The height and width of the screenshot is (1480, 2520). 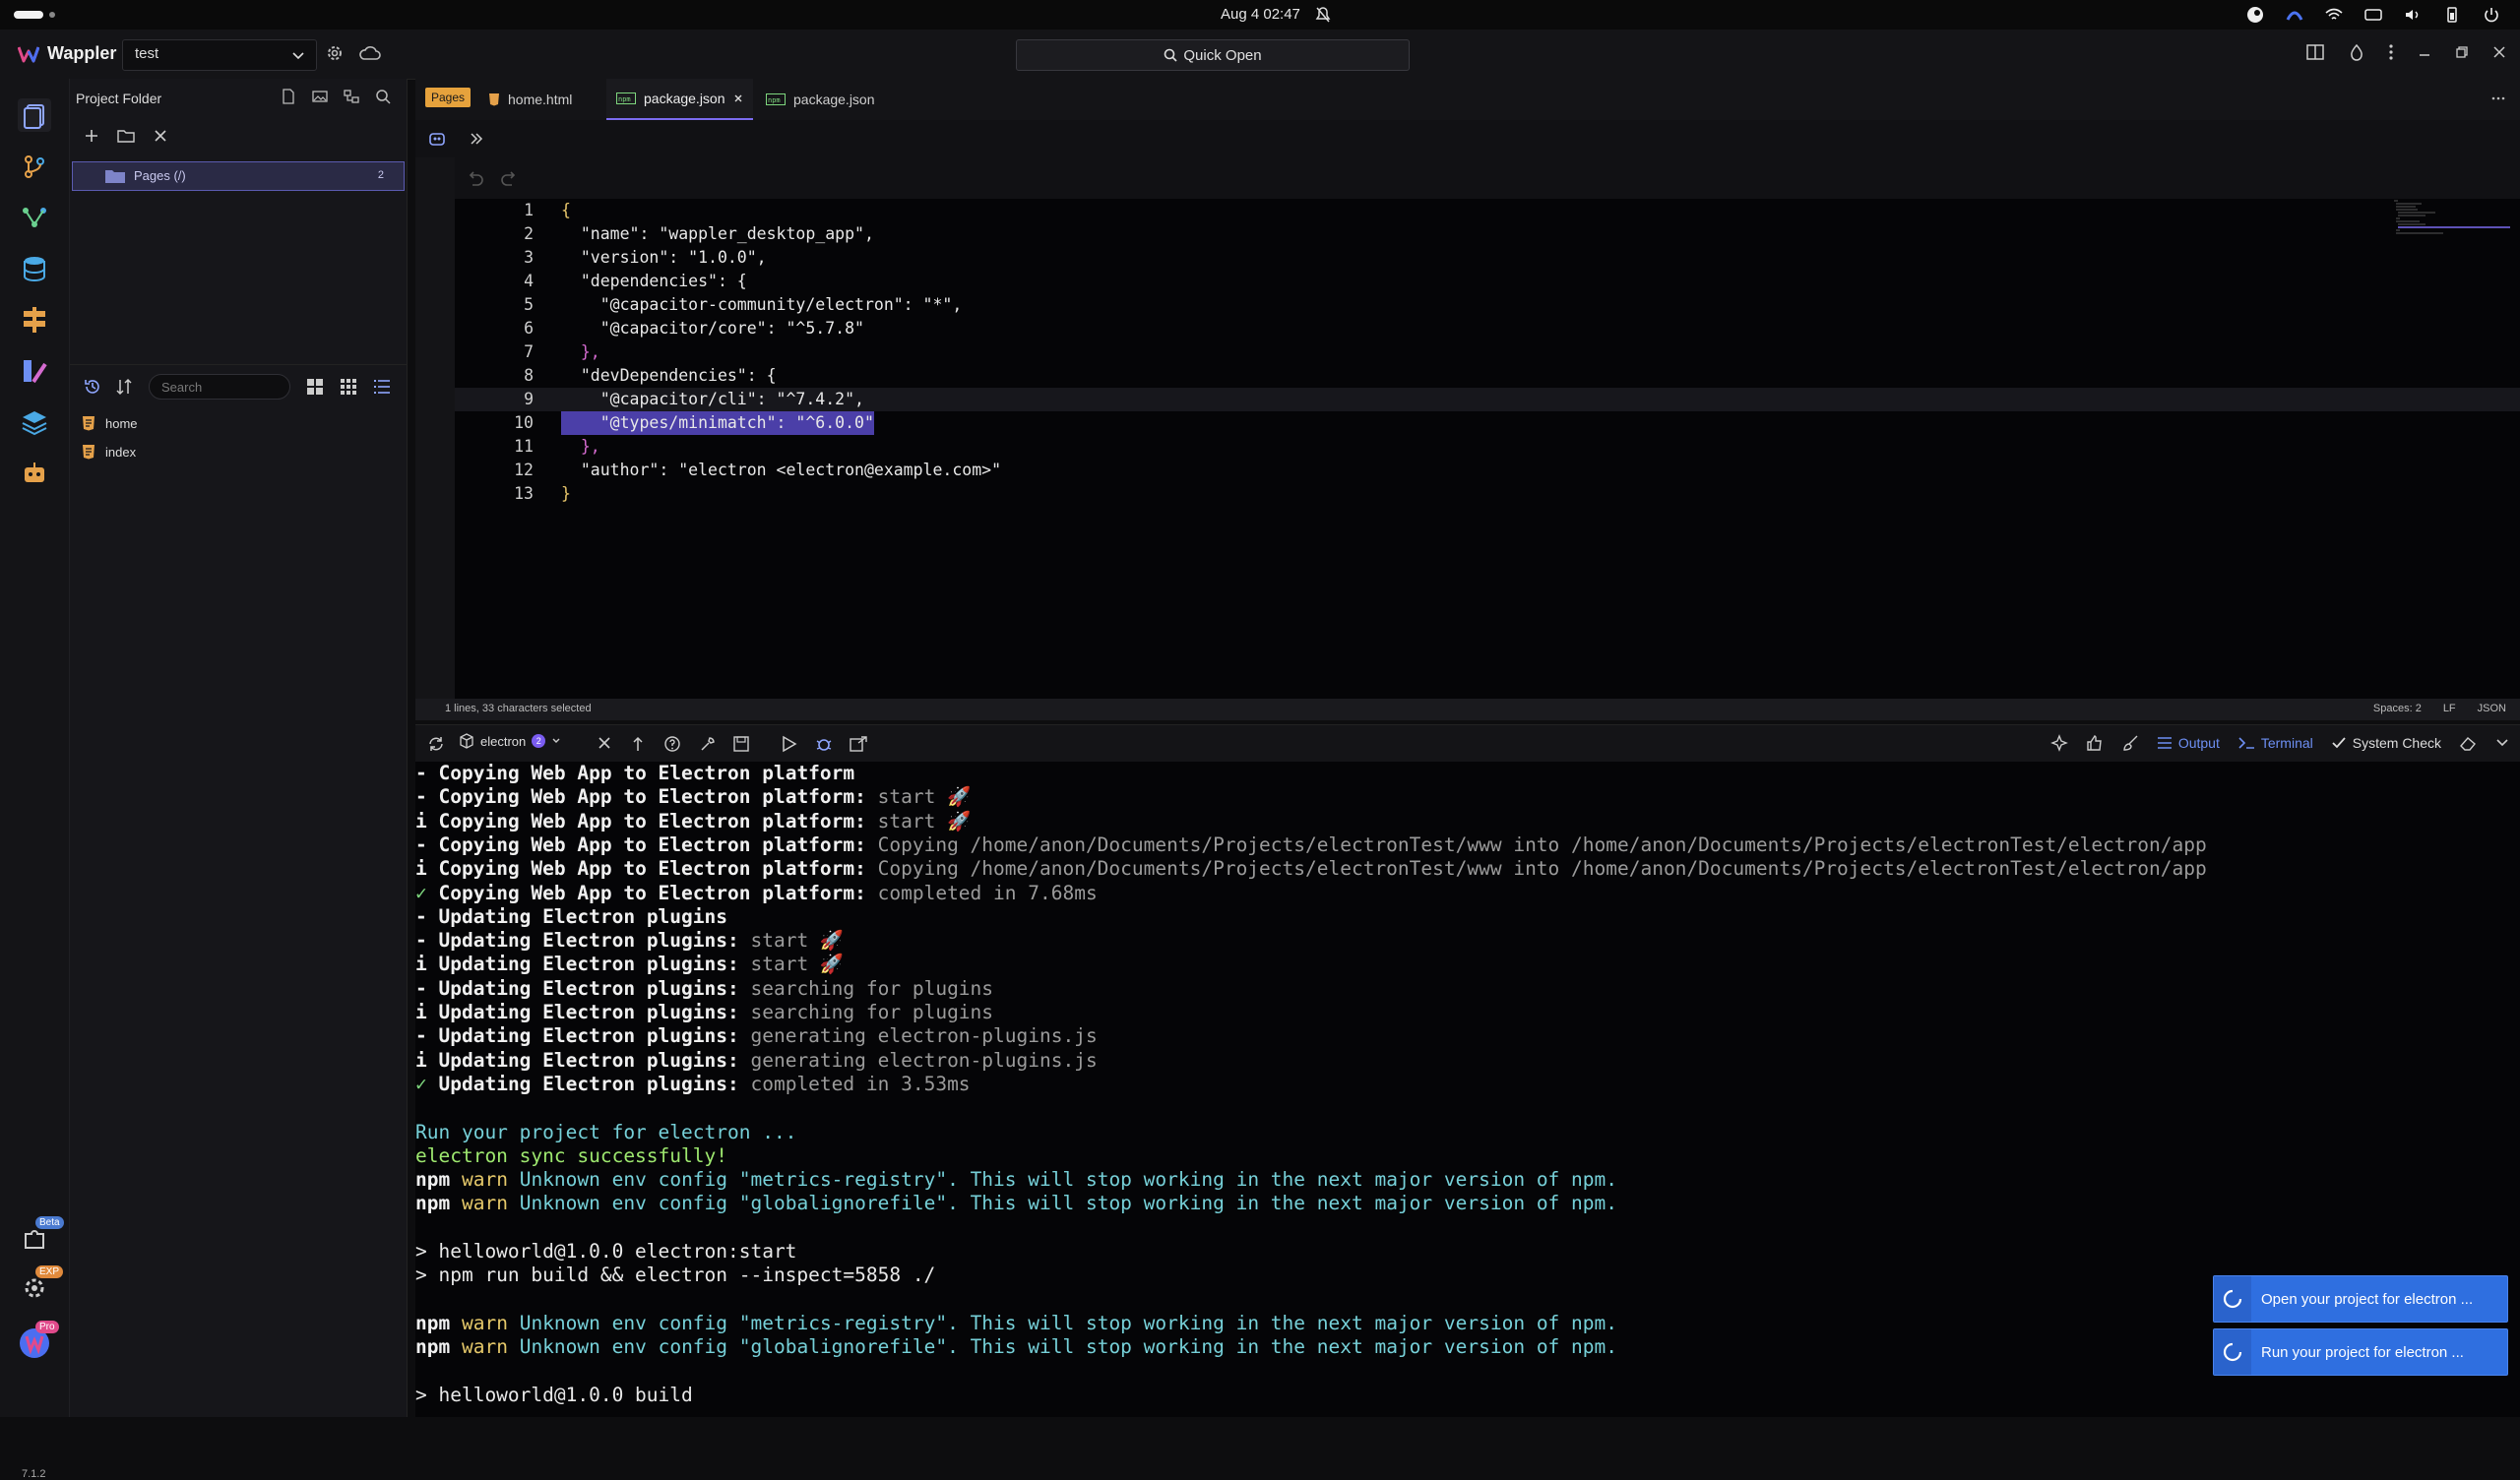 I want to click on tabs-overflow-icon, so click(x=2498, y=98).